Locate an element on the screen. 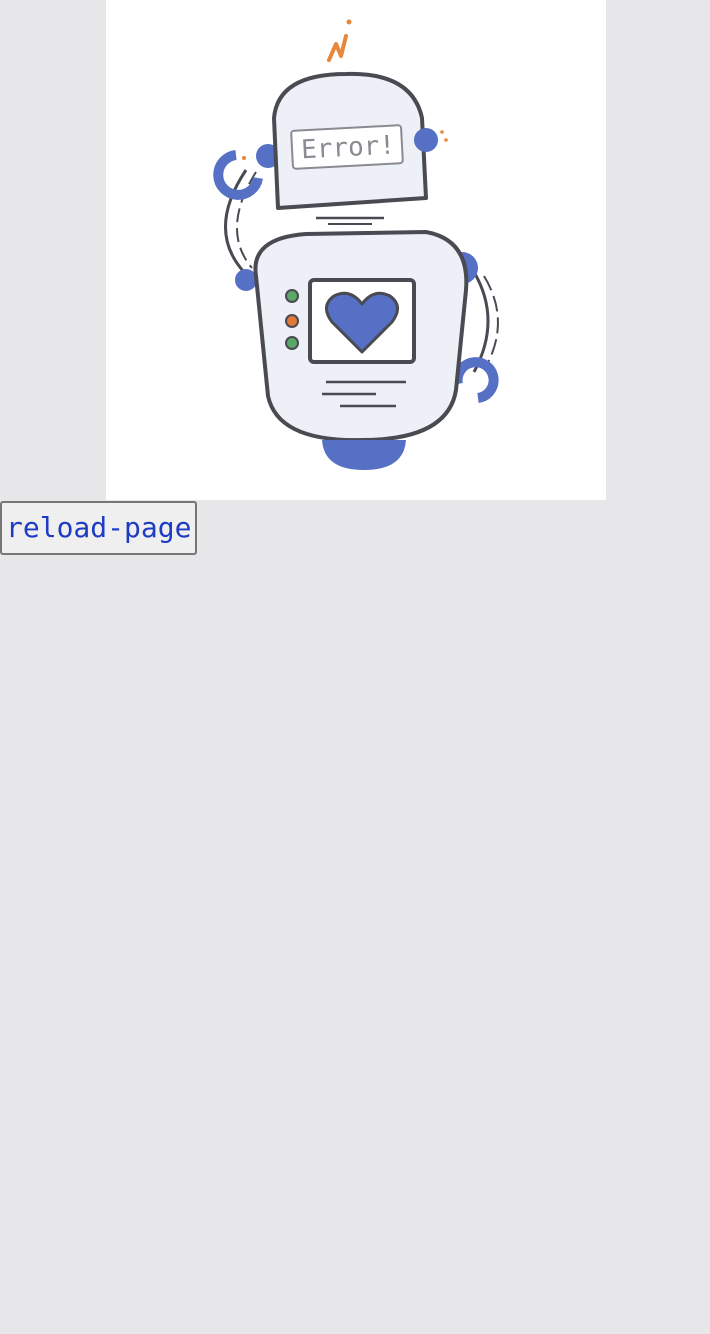 This screenshot has height=1334, width=710. error-screen-text: Error! is located at coordinates (347, 148).